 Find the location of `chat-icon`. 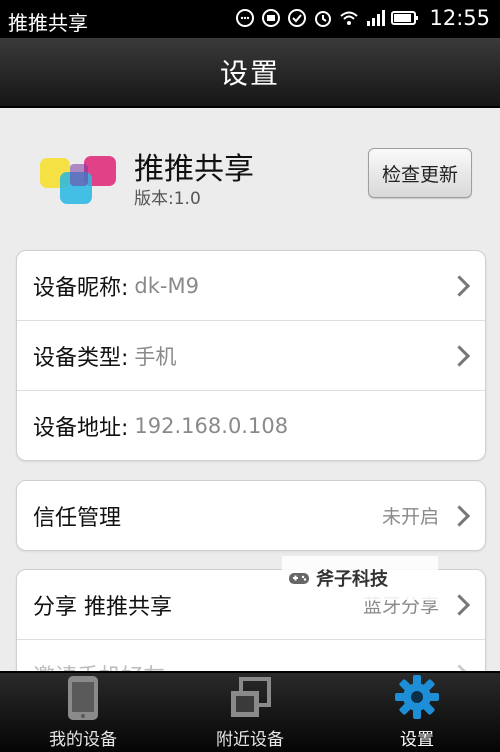

chat-icon is located at coordinates (245, 18).